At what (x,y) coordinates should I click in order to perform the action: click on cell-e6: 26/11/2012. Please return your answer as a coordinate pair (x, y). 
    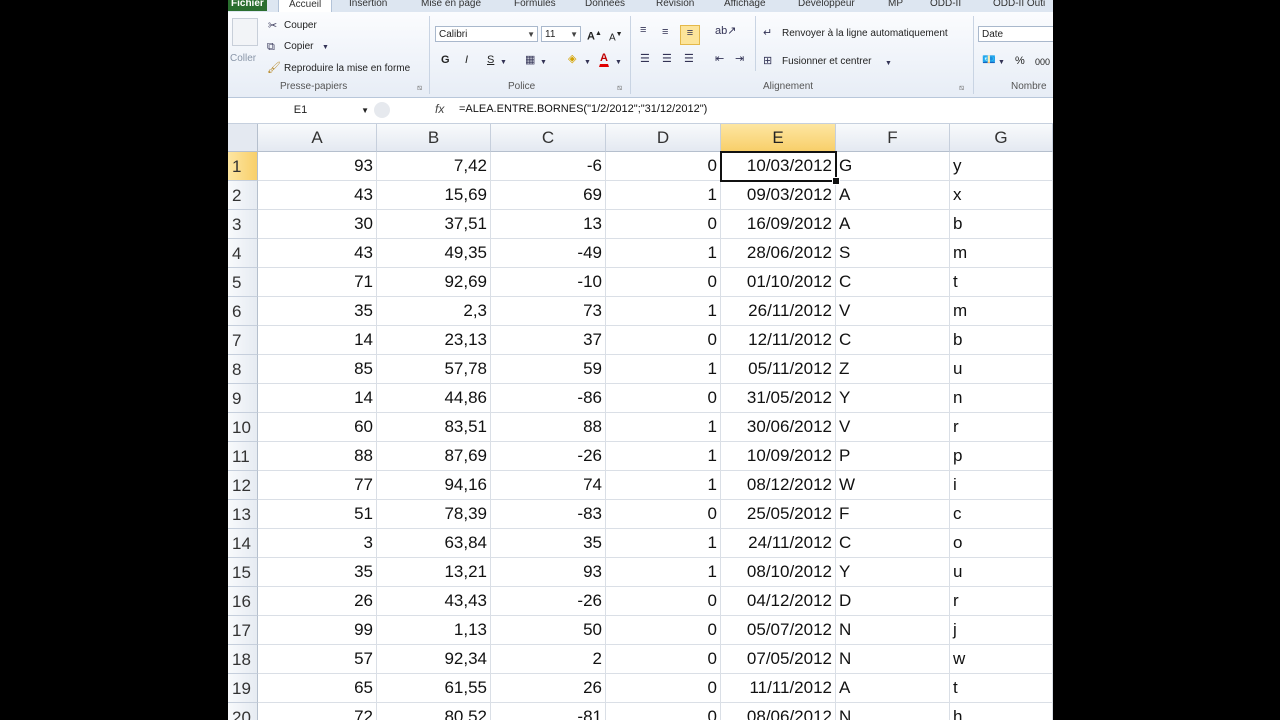
    Looking at the image, I should click on (778, 311).